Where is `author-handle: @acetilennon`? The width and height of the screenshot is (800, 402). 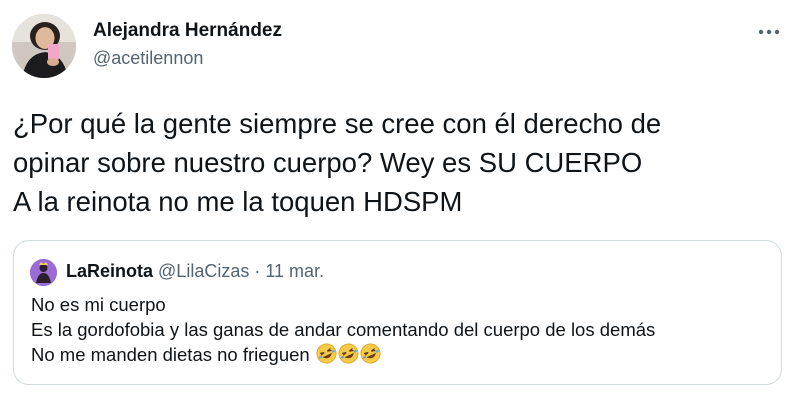
author-handle: @acetilennon is located at coordinates (148, 58).